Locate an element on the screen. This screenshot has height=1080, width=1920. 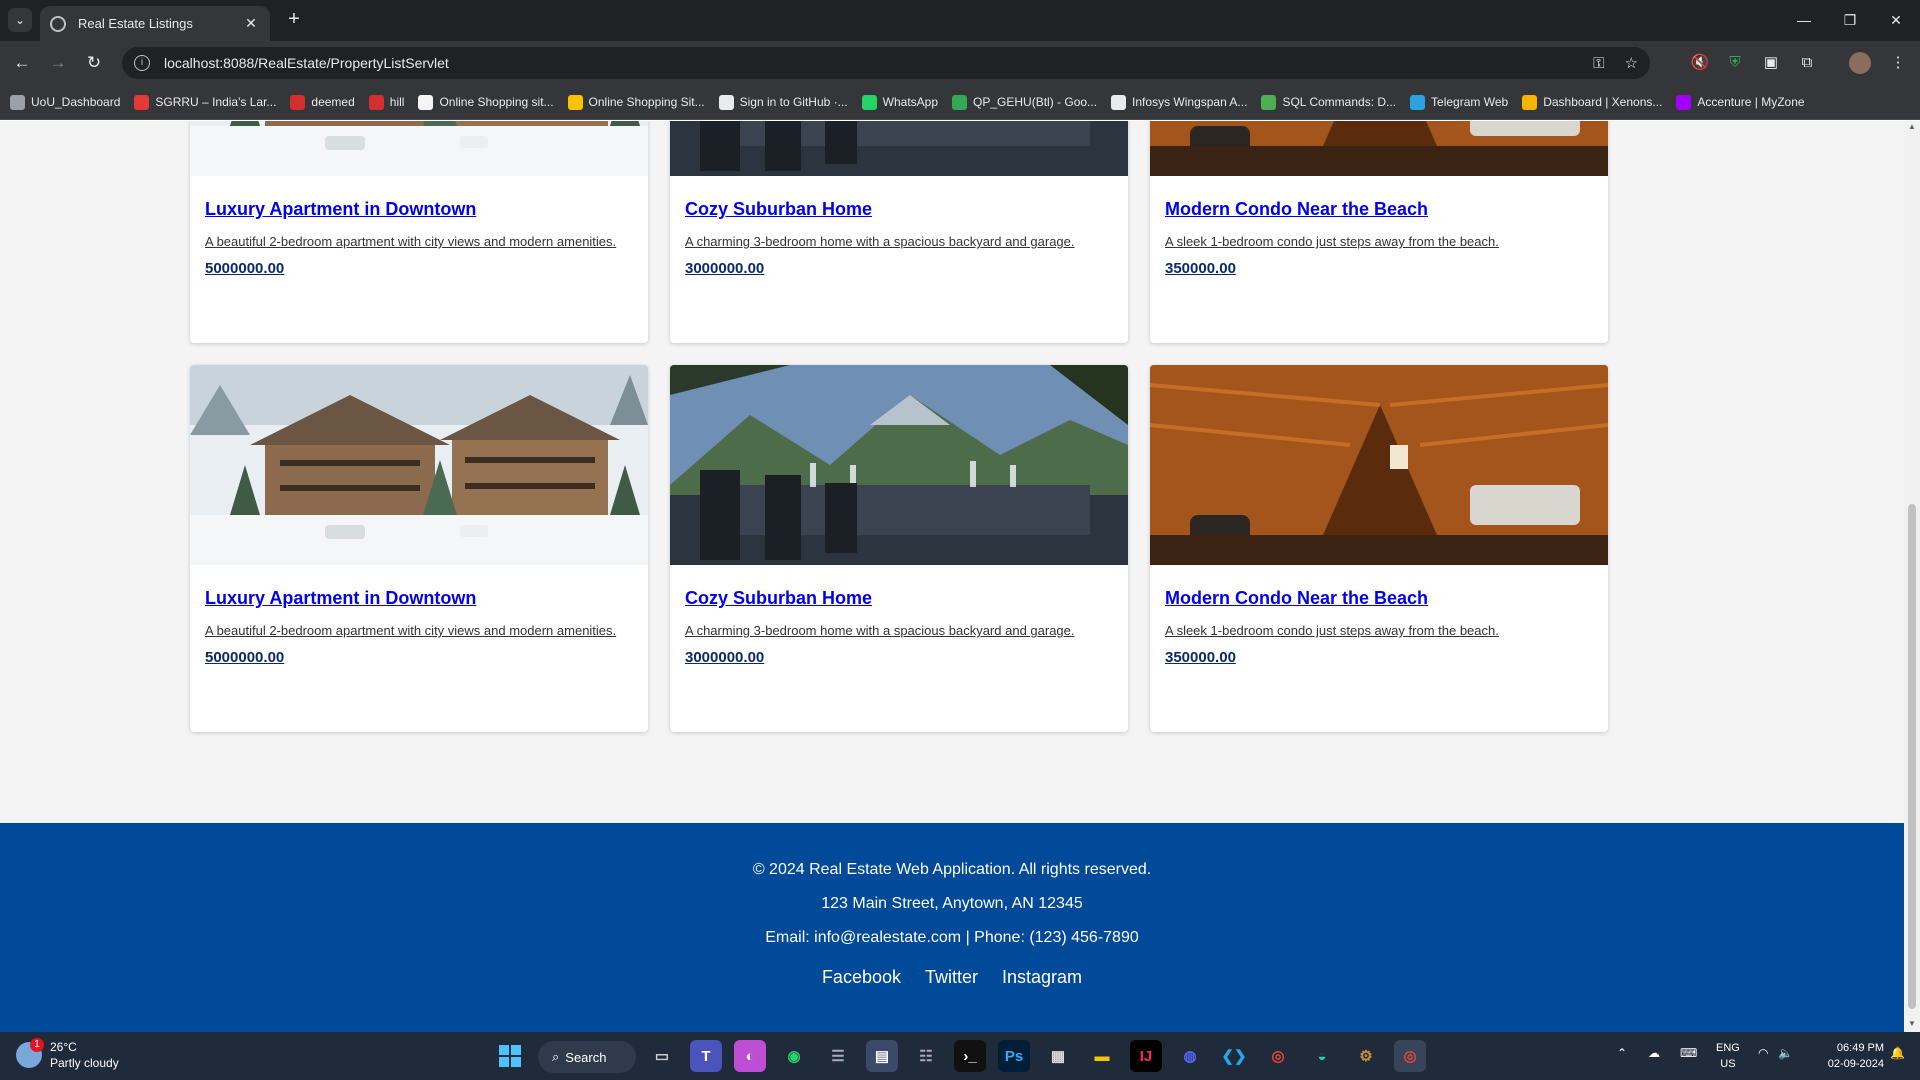
whatsapp-icon: ◉ is located at coordinates (794, 1056).